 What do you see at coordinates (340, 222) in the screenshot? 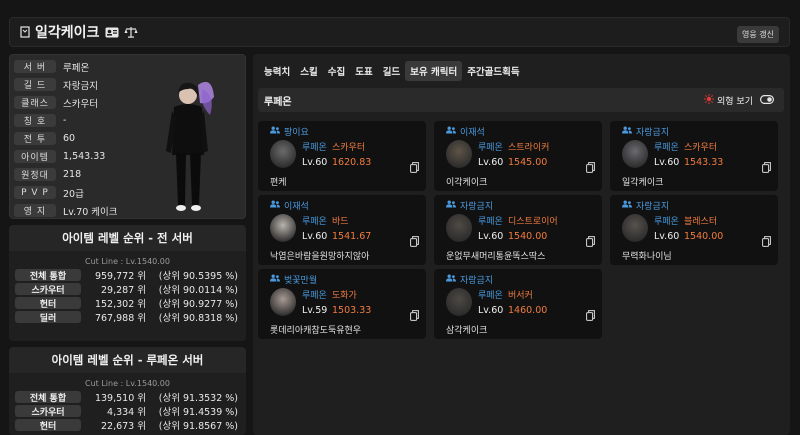
I see `card-class: 바드` at bounding box center [340, 222].